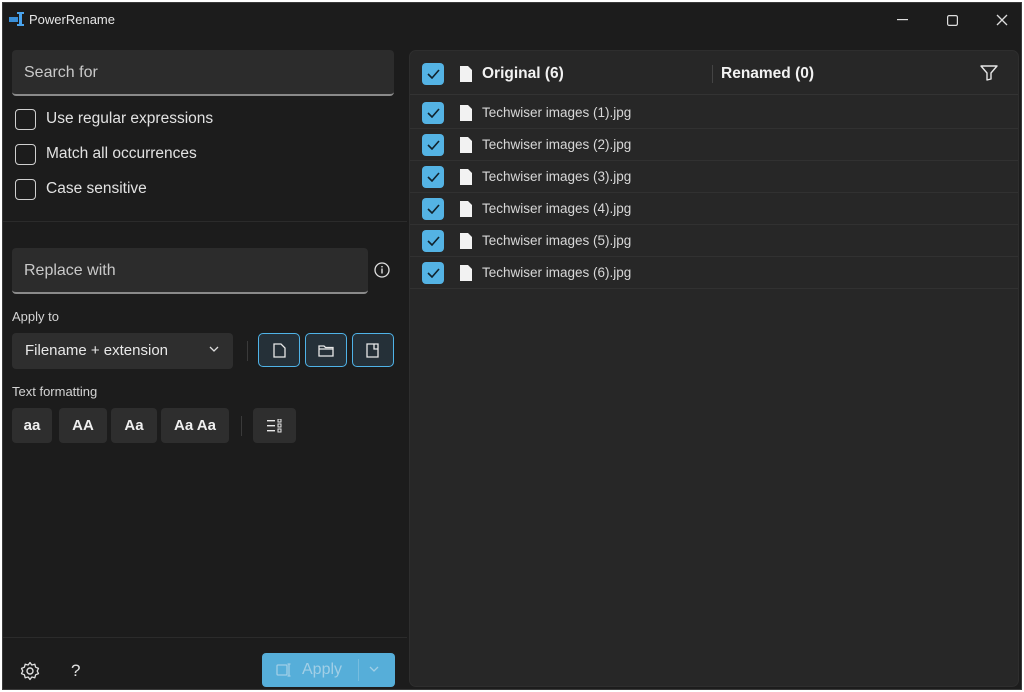 The image size is (1024, 692). Describe the element at coordinates (557, 144) in the screenshot. I see `file-name: Techwiser images (2).jpg` at that location.